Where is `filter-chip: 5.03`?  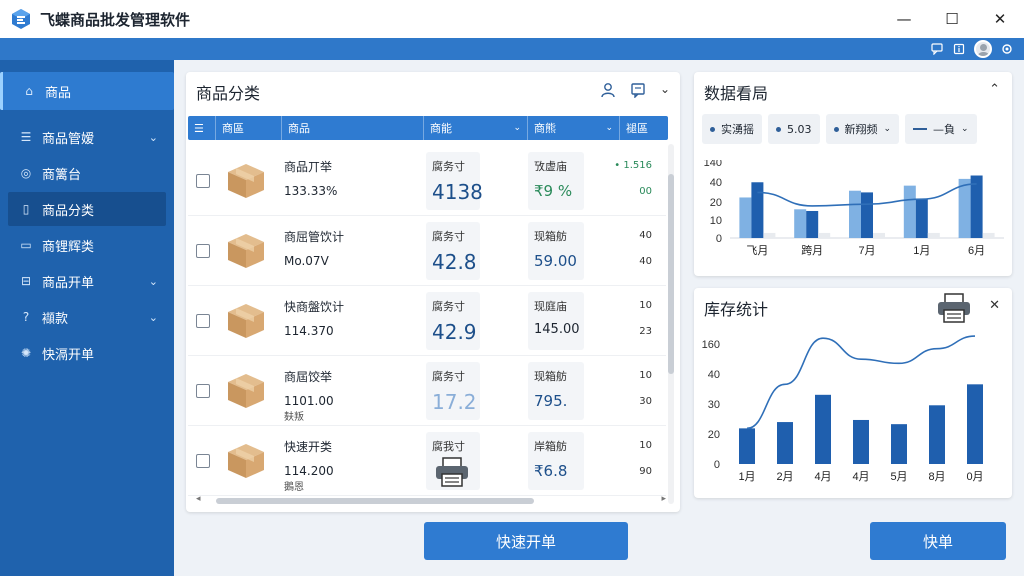 filter-chip: 5.03 is located at coordinates (794, 129).